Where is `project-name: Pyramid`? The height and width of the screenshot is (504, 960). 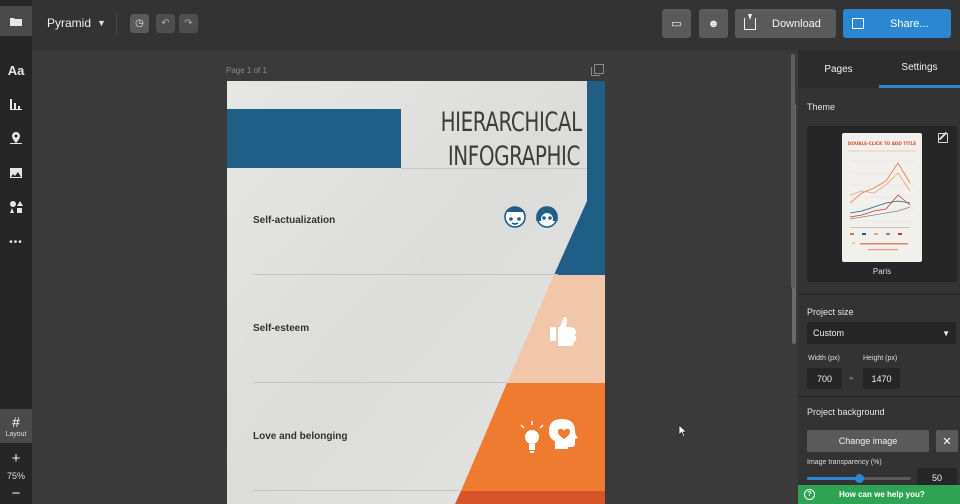 project-name: Pyramid is located at coordinates (69, 23).